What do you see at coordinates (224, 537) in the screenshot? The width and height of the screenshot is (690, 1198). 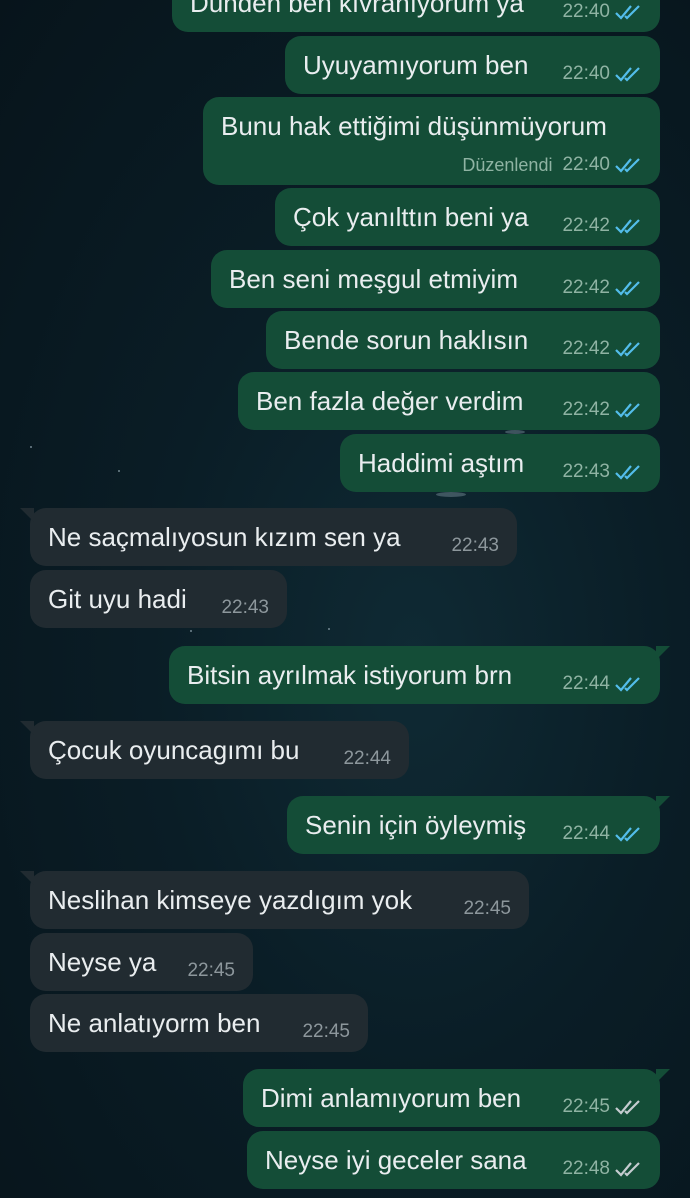 I see `message-text: Ne saçmalıyosun kızım sen ya` at bounding box center [224, 537].